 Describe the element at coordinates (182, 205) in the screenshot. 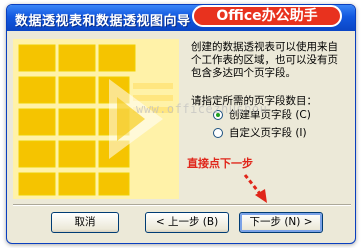

I see `button-divider` at that location.